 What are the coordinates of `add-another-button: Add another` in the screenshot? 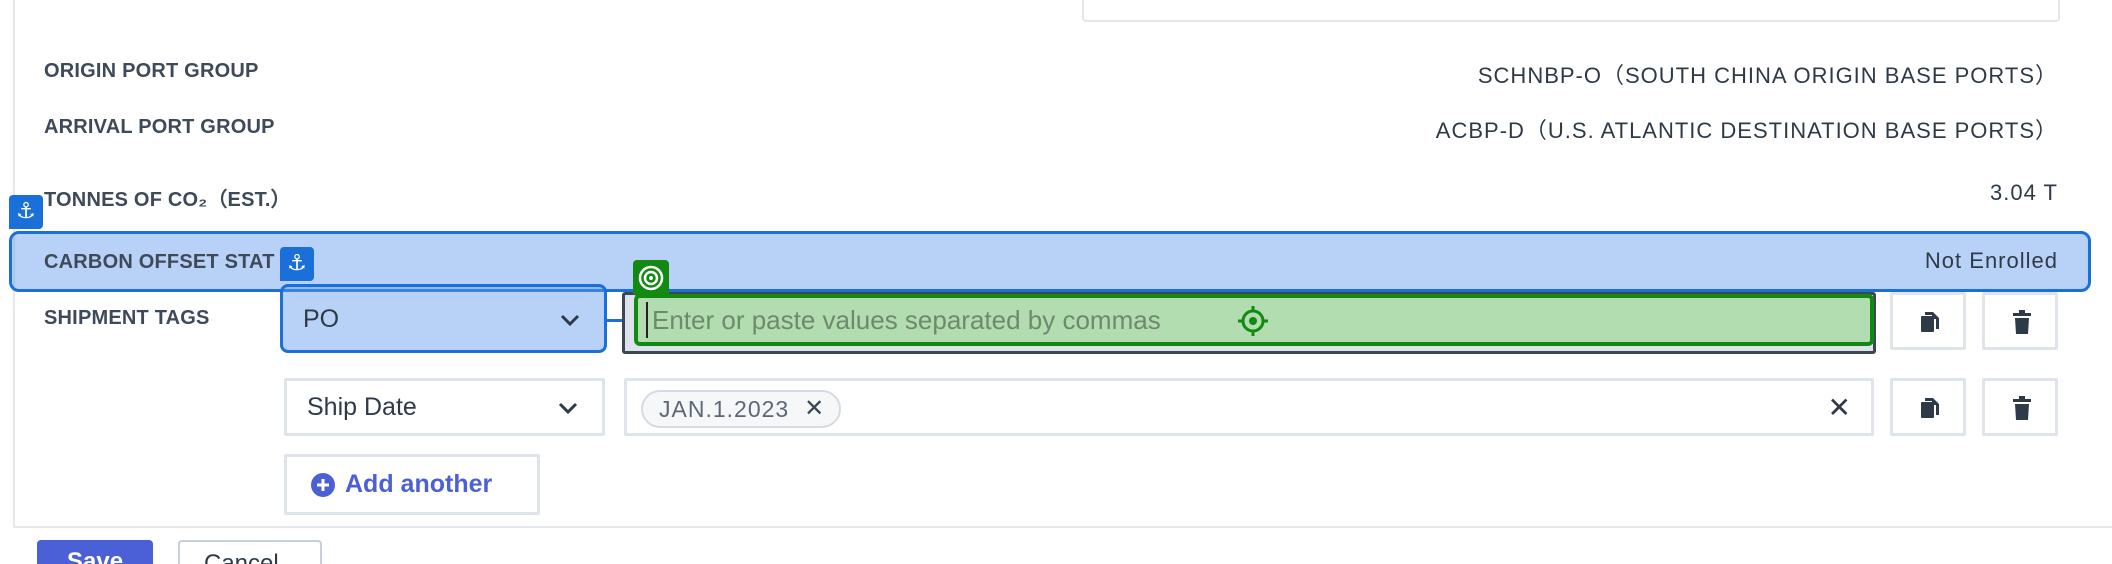 It's located at (412, 484).